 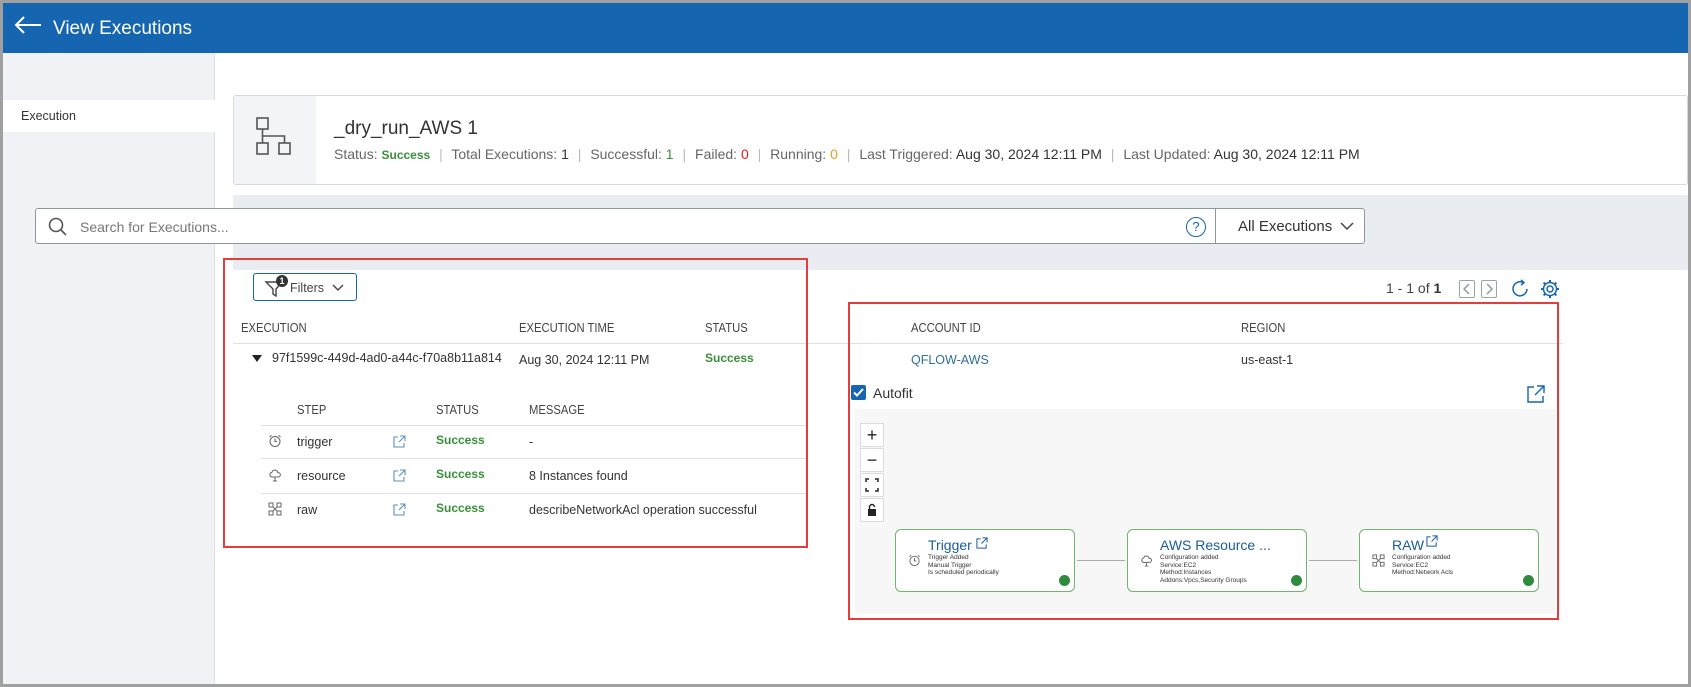 What do you see at coordinates (109, 368) in the screenshot?
I see `sidebar: Execution` at bounding box center [109, 368].